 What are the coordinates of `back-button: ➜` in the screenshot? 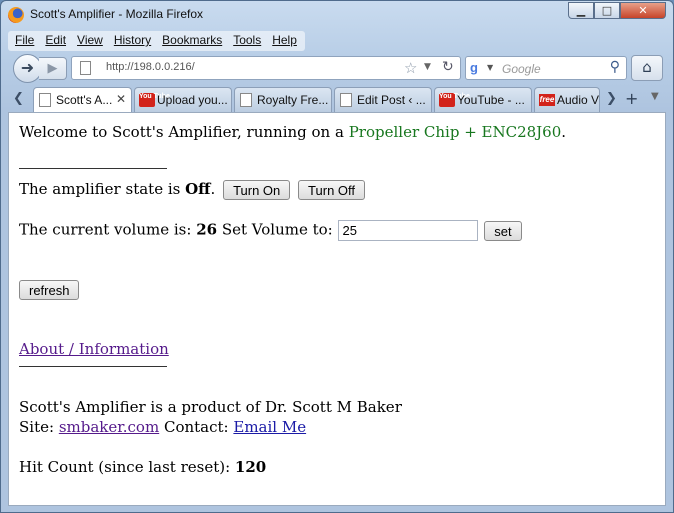 It's located at (27, 68).